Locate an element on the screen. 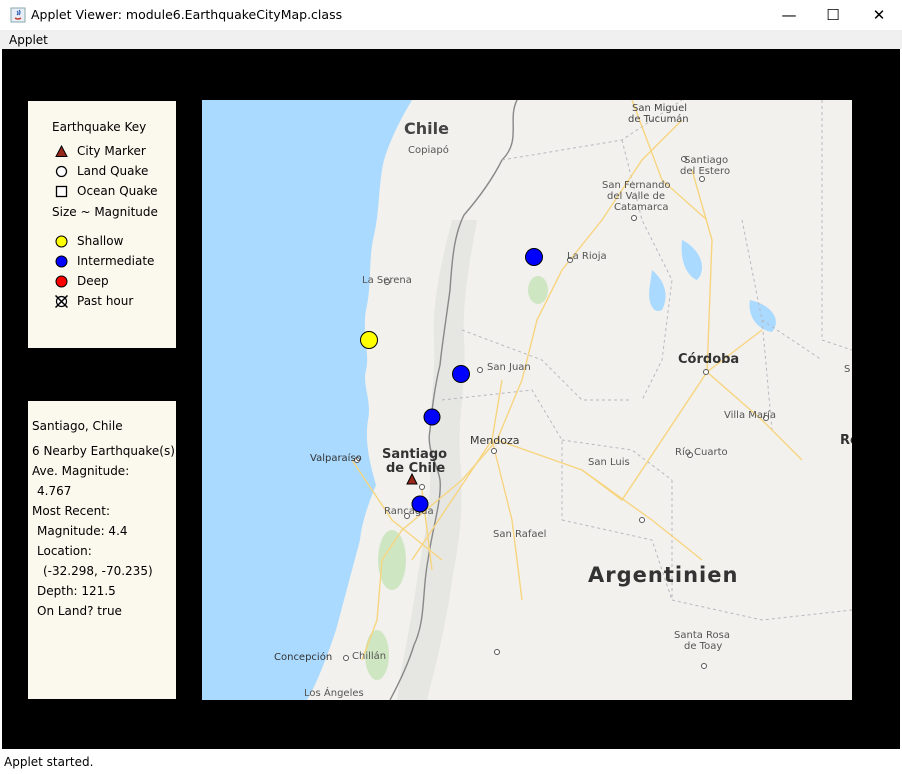  info-recent-label: Most Recent: is located at coordinates (71, 511).